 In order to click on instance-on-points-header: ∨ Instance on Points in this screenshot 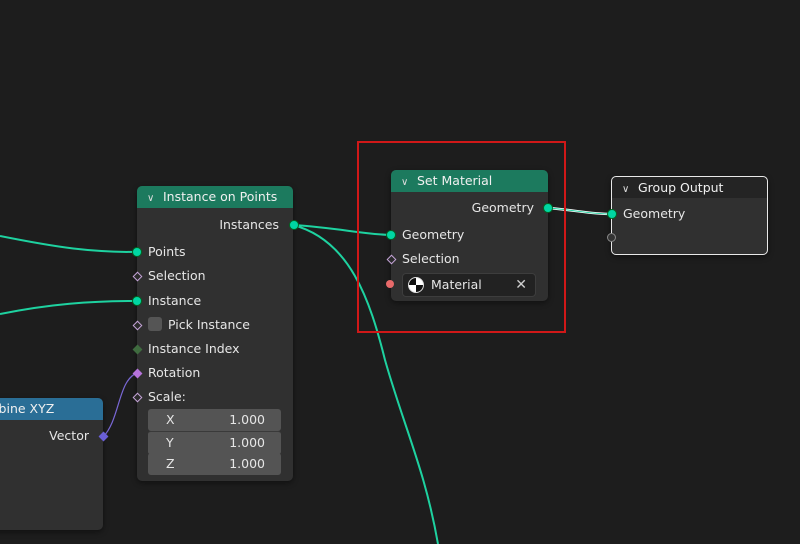, I will do `click(215, 197)`.